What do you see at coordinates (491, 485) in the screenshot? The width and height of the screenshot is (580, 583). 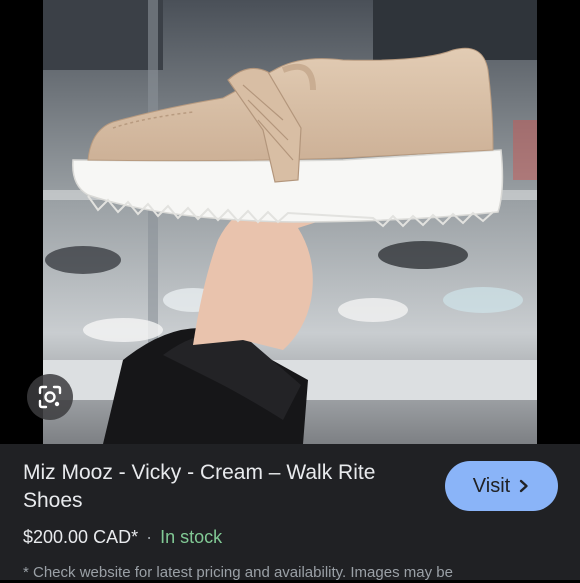 I see `visit-label: Visit` at bounding box center [491, 485].